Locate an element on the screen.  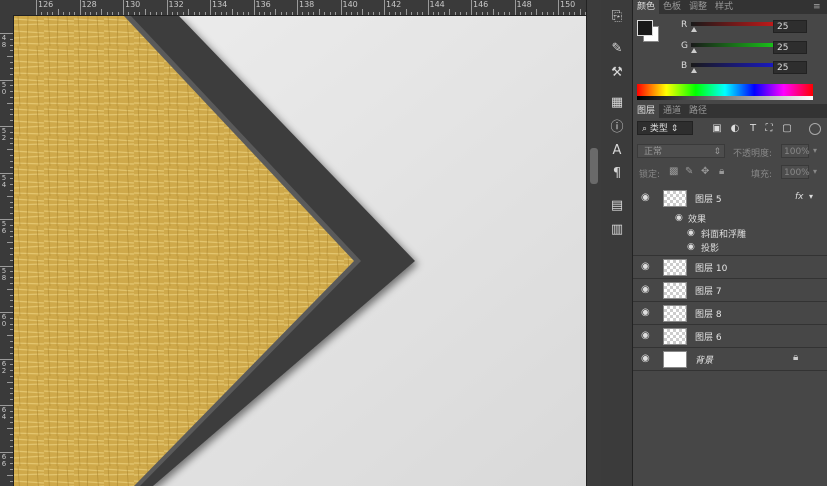
filter-adjustment-icon: ◐ is located at coordinates (735, 129).